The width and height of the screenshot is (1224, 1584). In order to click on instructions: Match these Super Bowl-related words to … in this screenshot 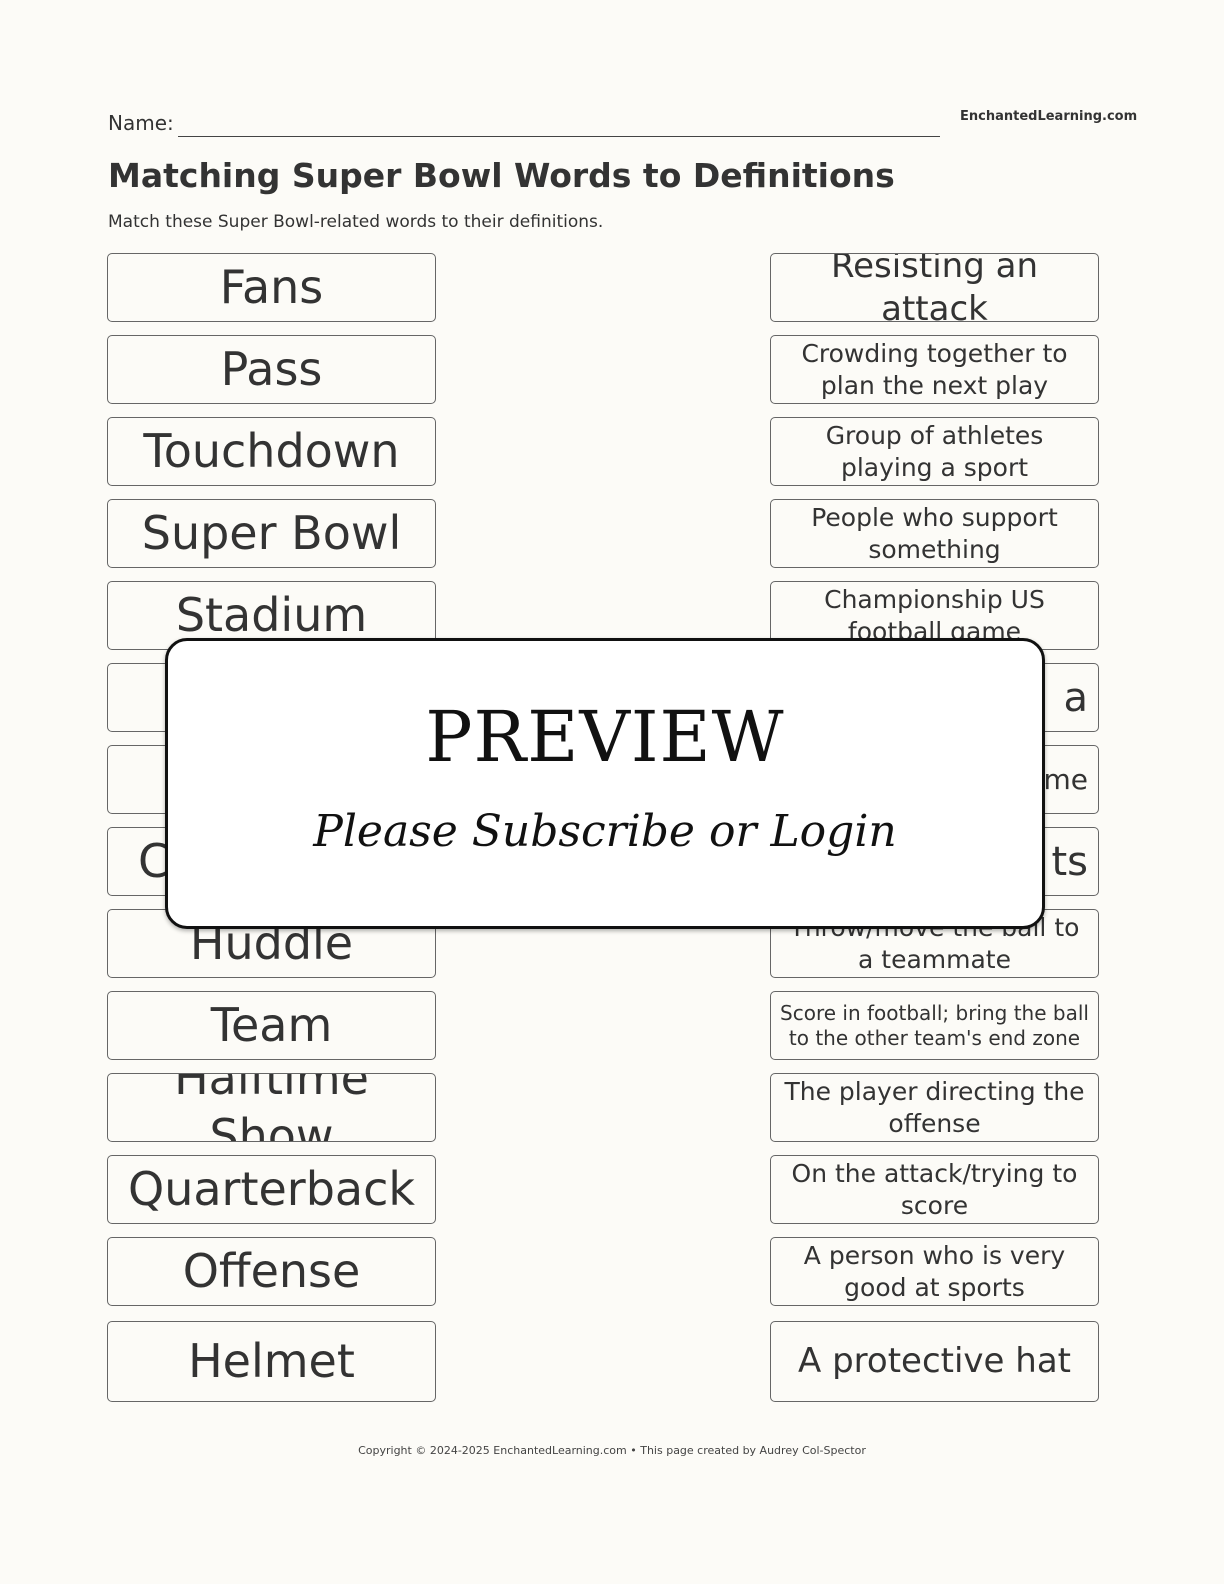, I will do `click(356, 222)`.